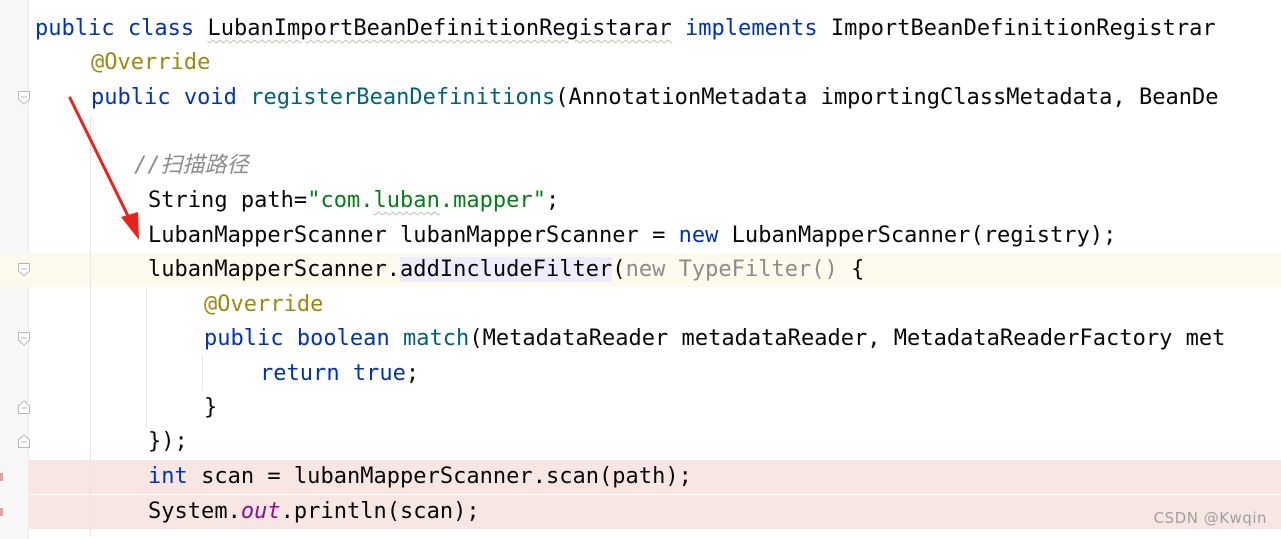  Describe the element at coordinates (103, 168) in the screenshot. I see `red-arrow-annotation` at that location.